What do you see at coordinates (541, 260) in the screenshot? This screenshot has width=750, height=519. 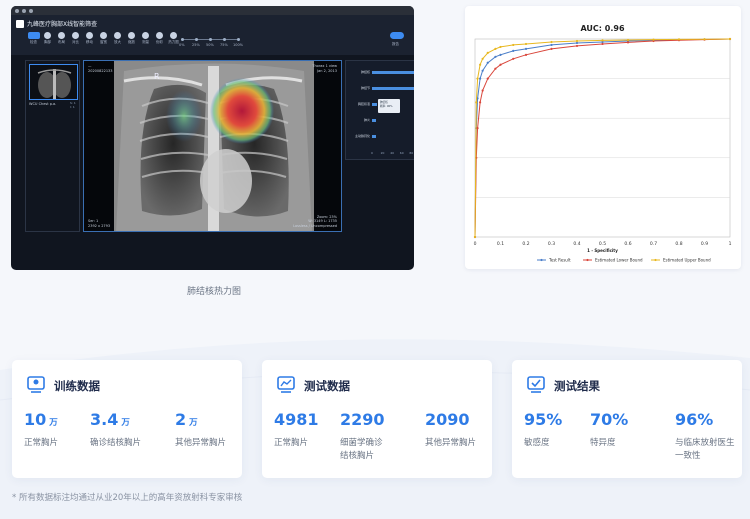 I see `legend-marker` at bounding box center [541, 260].